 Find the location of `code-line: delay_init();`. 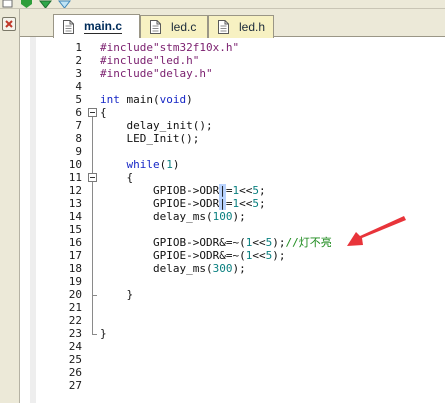

code-line: delay_init(); is located at coordinates (270, 125).